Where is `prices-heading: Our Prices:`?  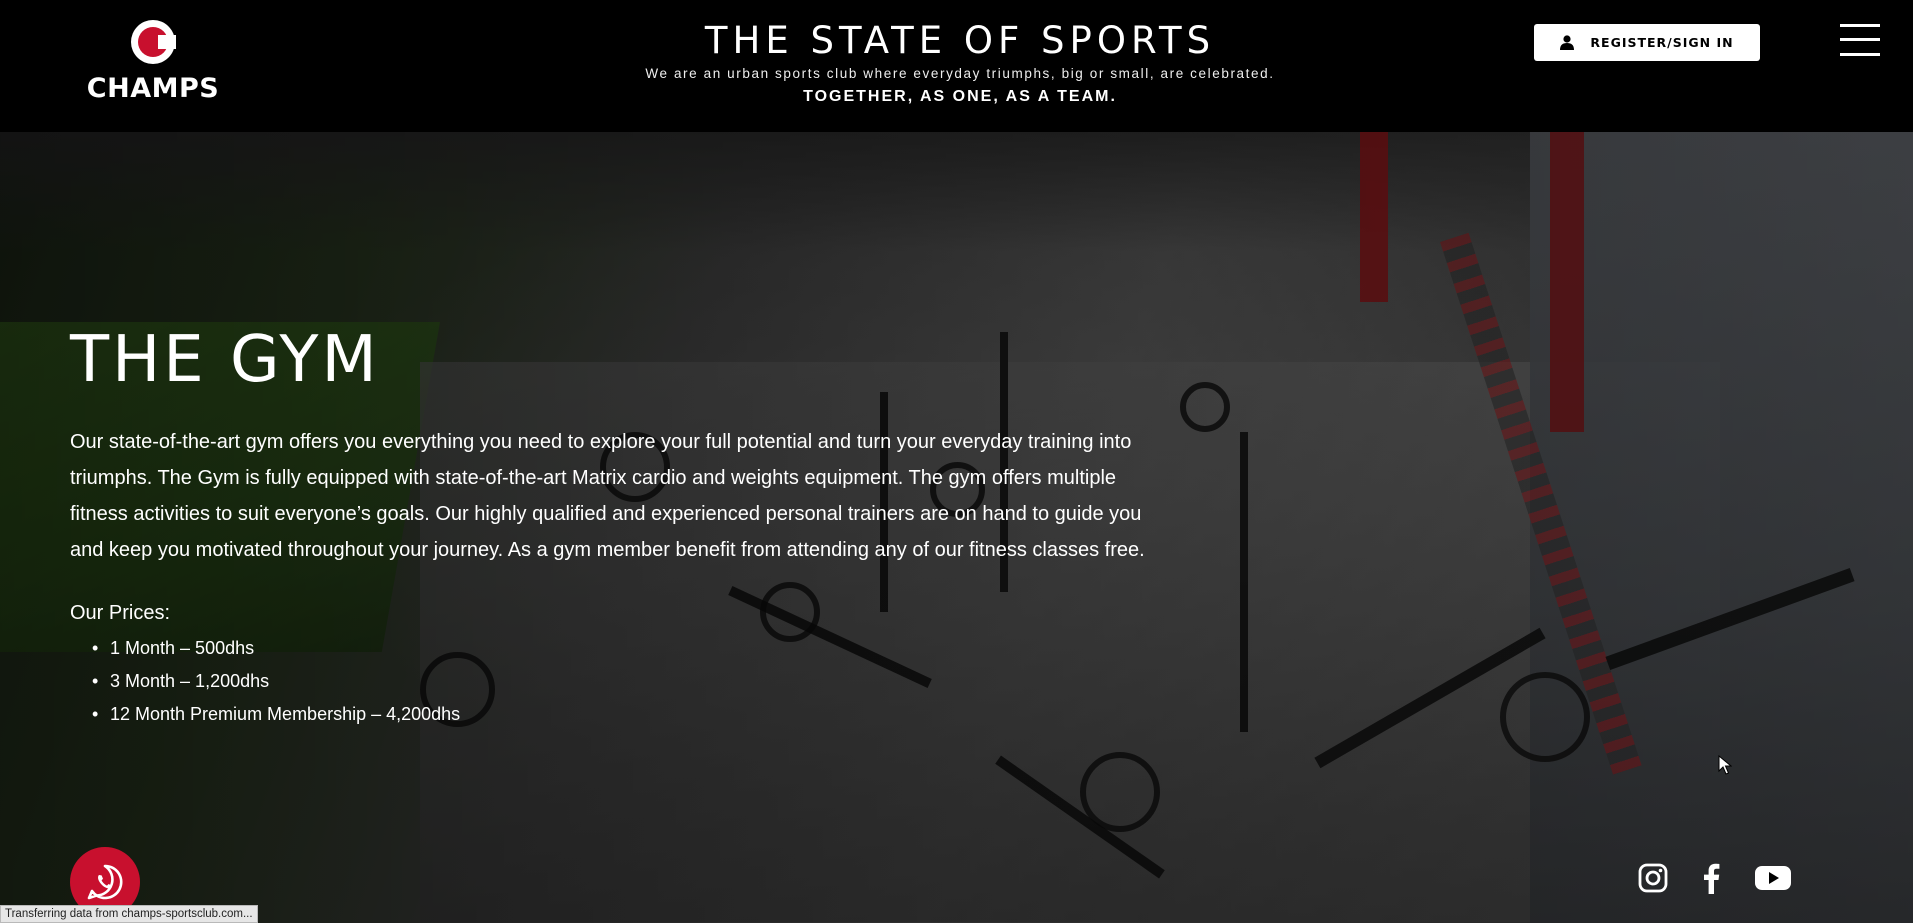
prices-heading: Our Prices: is located at coordinates (120, 613).